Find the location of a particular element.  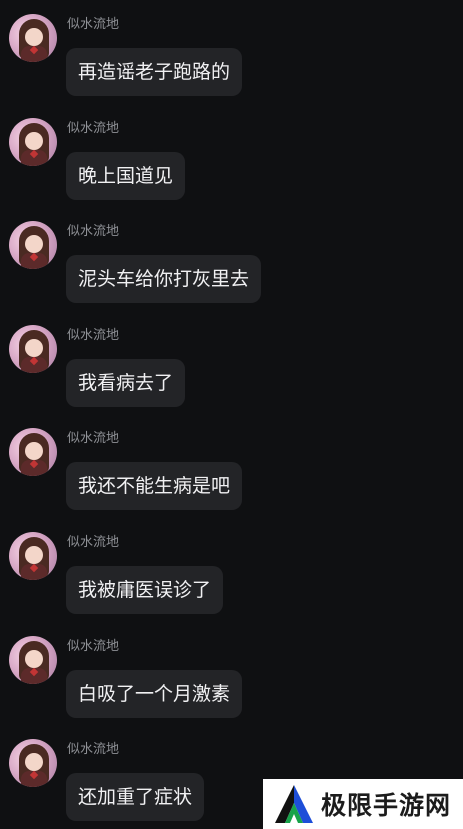

watermark-text: 极限手游网 is located at coordinates (386, 805).